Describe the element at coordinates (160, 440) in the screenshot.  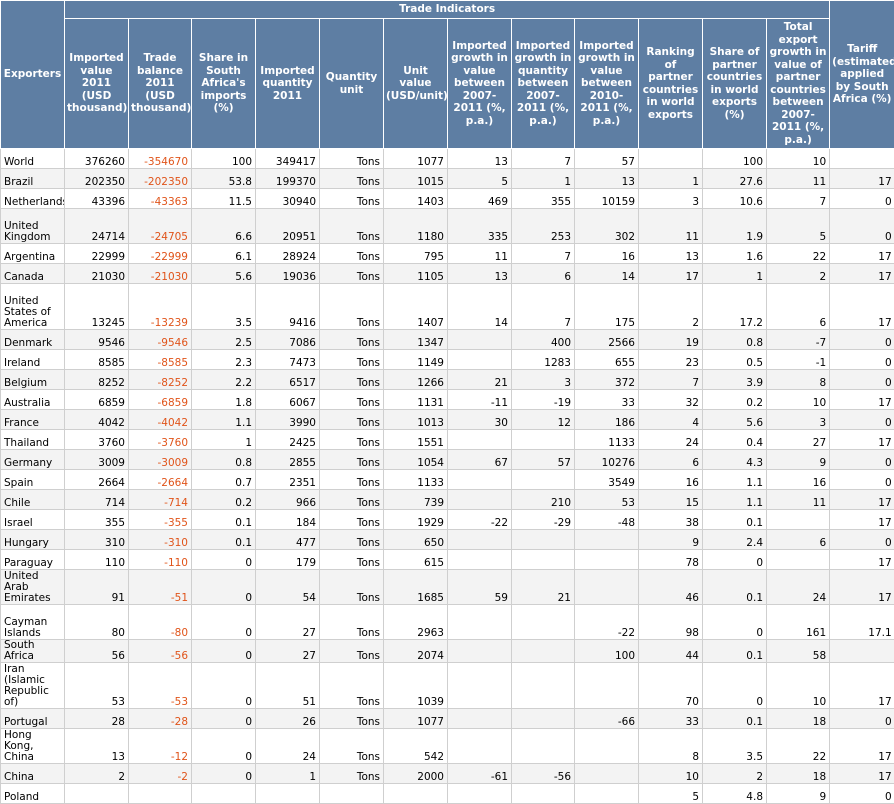
I see `table-cell: -3760` at that location.